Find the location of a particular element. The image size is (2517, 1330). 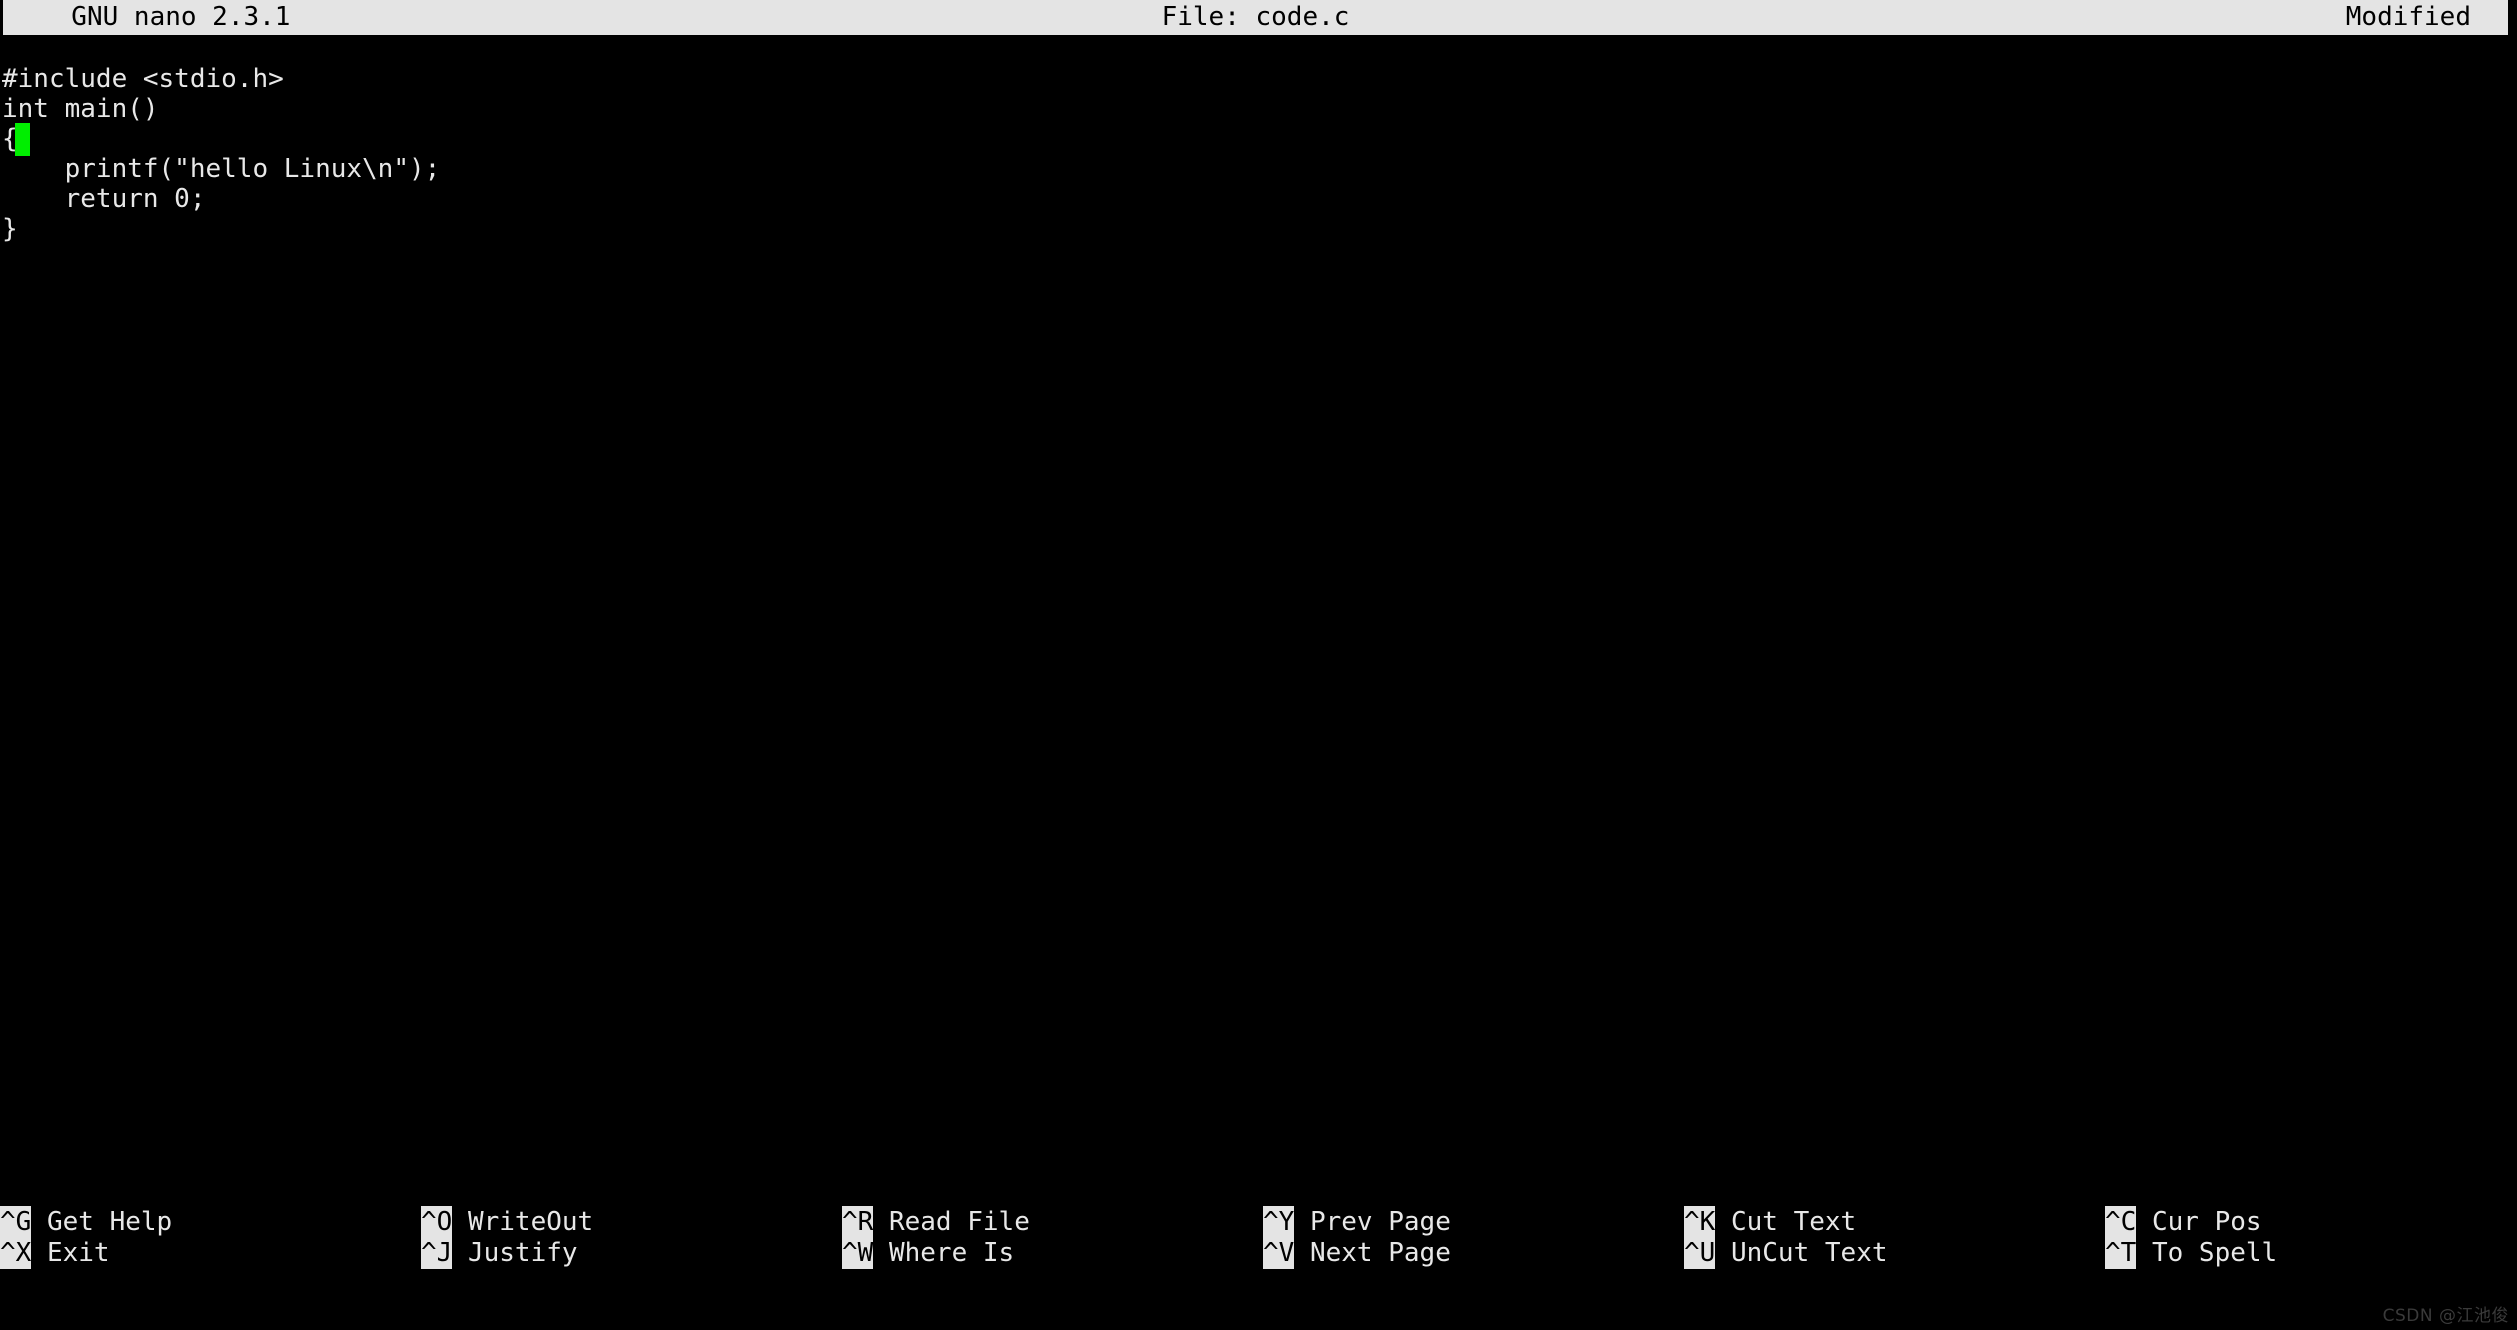

shortcut-label: To Spell is located at coordinates (2207, 1253).